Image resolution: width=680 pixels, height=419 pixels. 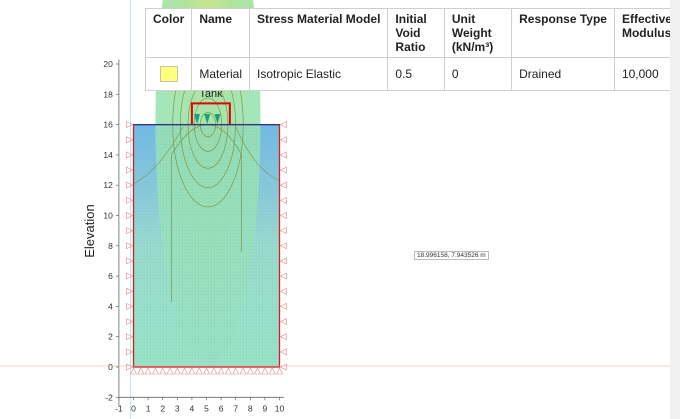 What do you see at coordinates (265, 408) in the screenshot?
I see `x-tick-label: 9` at bounding box center [265, 408].